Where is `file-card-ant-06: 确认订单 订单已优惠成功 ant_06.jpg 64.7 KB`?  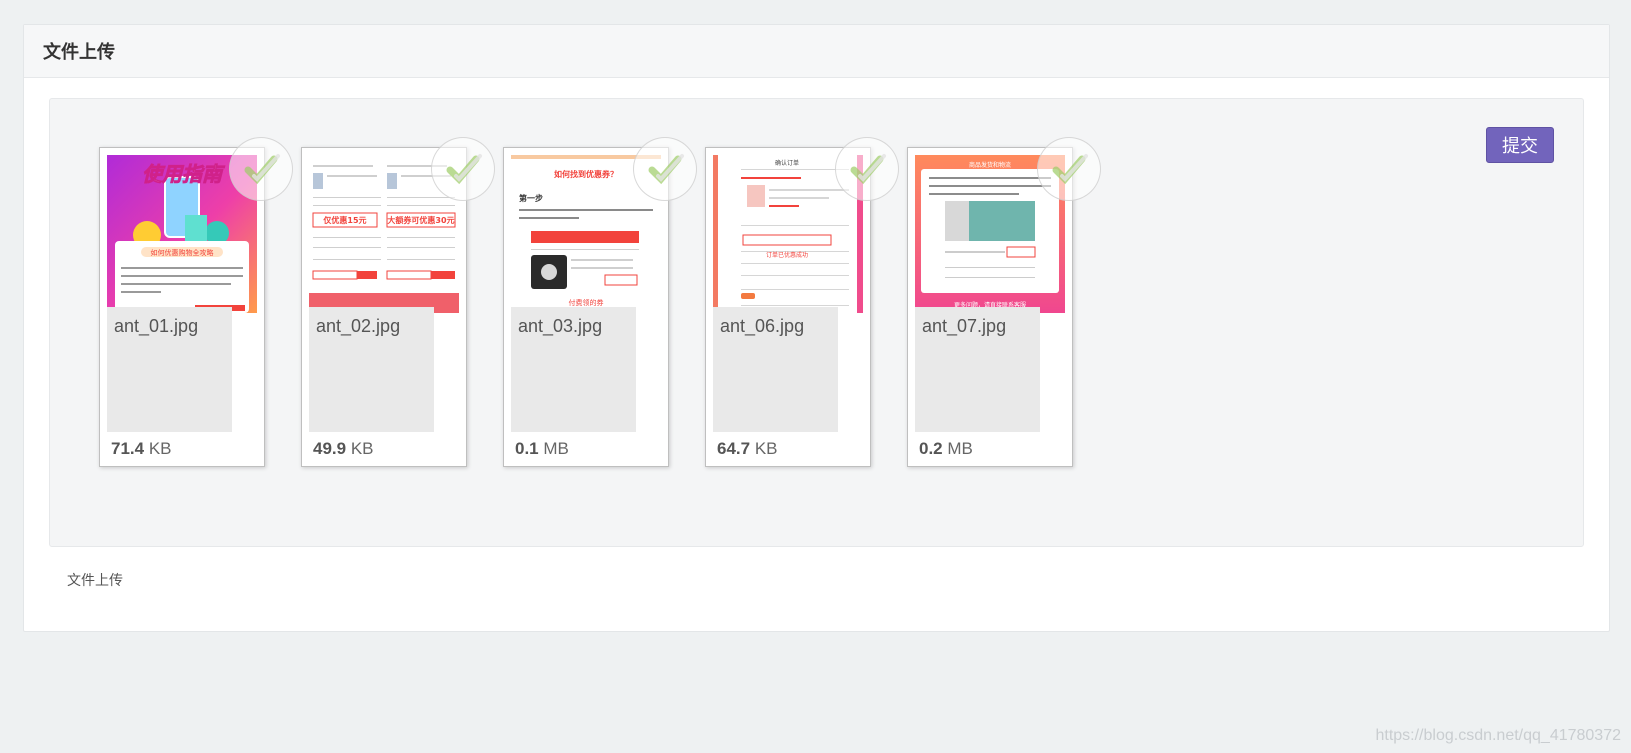
file-card-ant-06: 确认订单 订单已优惠成功 ant_06.jpg 64.7 KB is located at coordinates (802, 302).